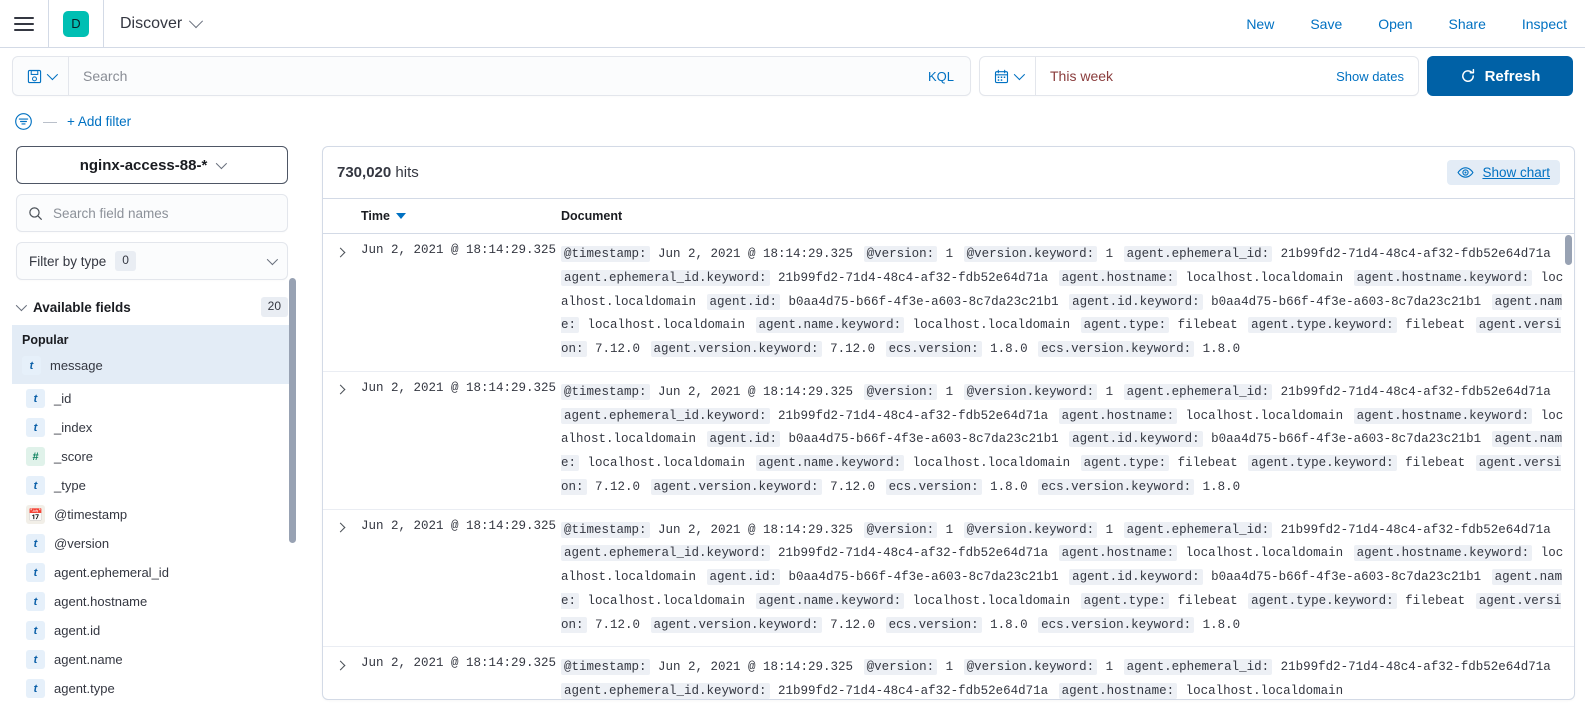 This screenshot has width=1585, height=708. Describe the element at coordinates (1008, 76) in the screenshot. I see `date-quick-select-button` at that location.